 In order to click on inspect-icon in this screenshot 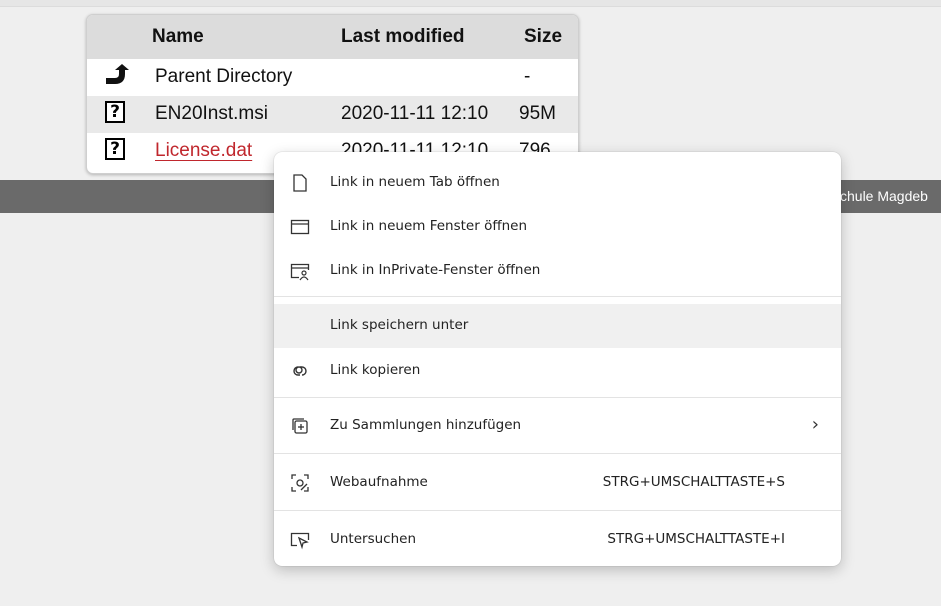, I will do `click(300, 540)`.